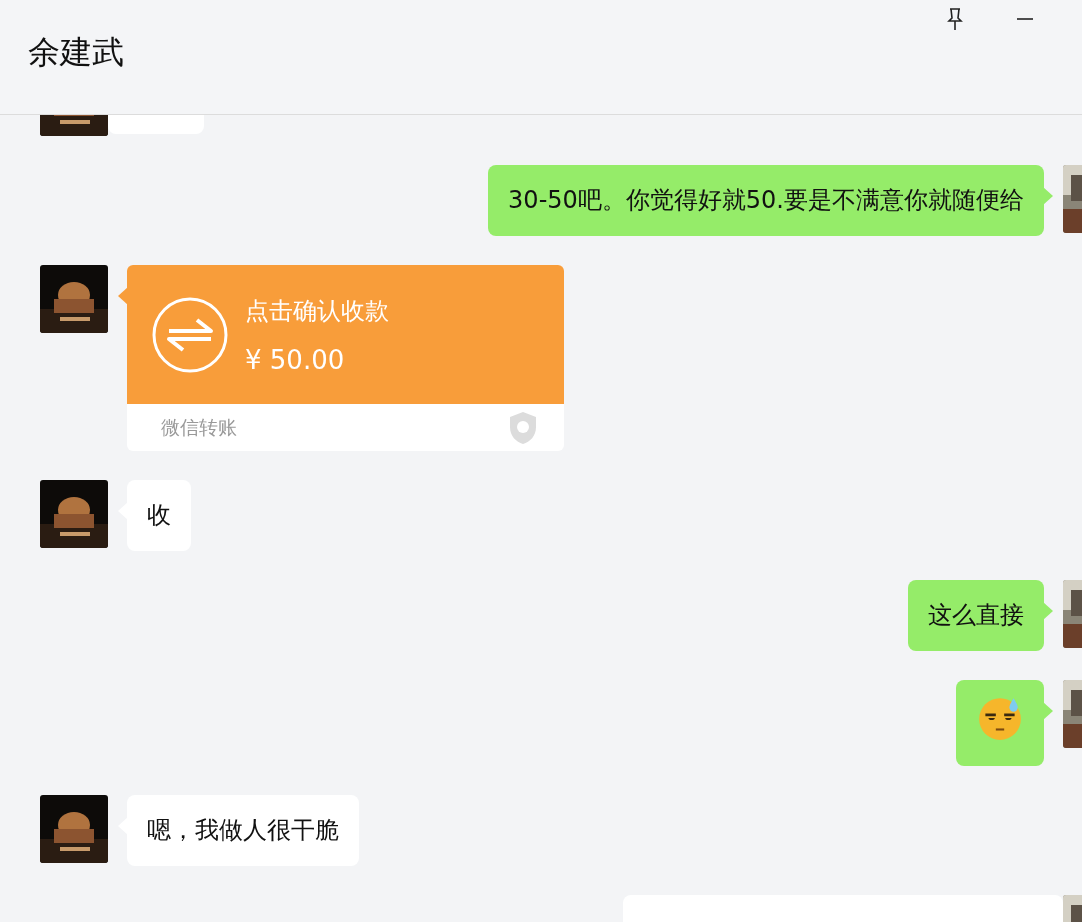 This screenshot has width=1082, height=922. I want to click on transfer-amount: ¥ 50.00, so click(295, 359).